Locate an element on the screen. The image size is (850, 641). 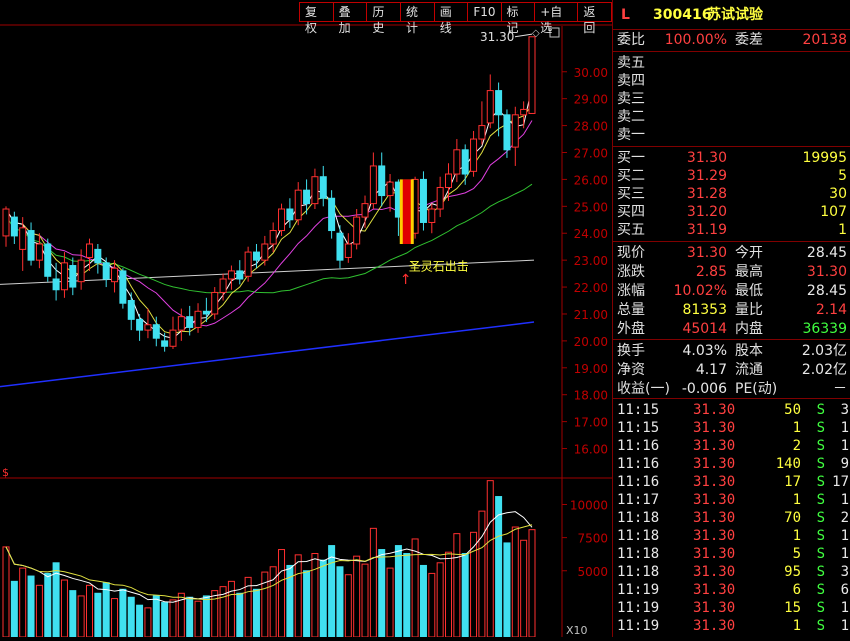
quote-label: 涨跌 is located at coordinates (631, 272).